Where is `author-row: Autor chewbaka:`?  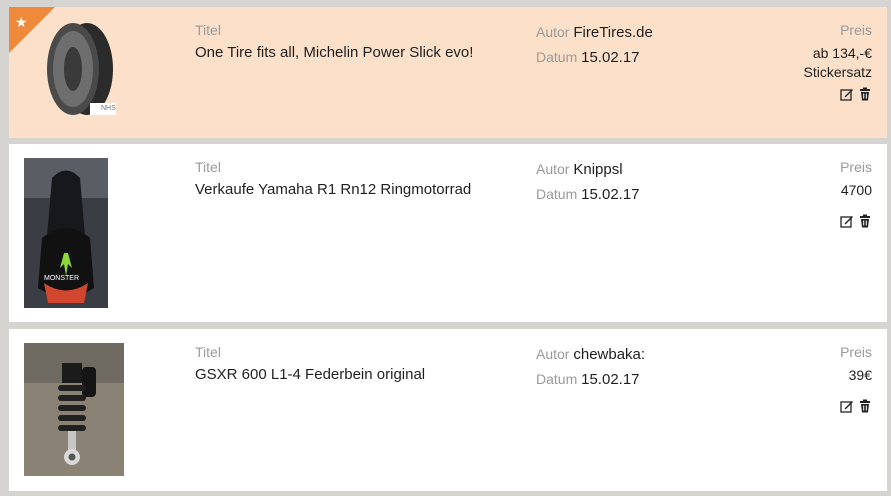
author-row: Autor chewbaka: is located at coordinates (590, 354).